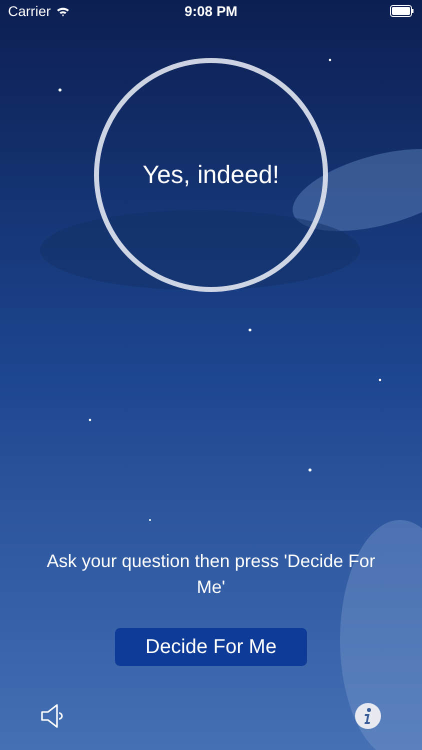 Image resolution: width=422 pixels, height=750 pixels. Describe the element at coordinates (368, 716) in the screenshot. I see `info-icon` at that location.